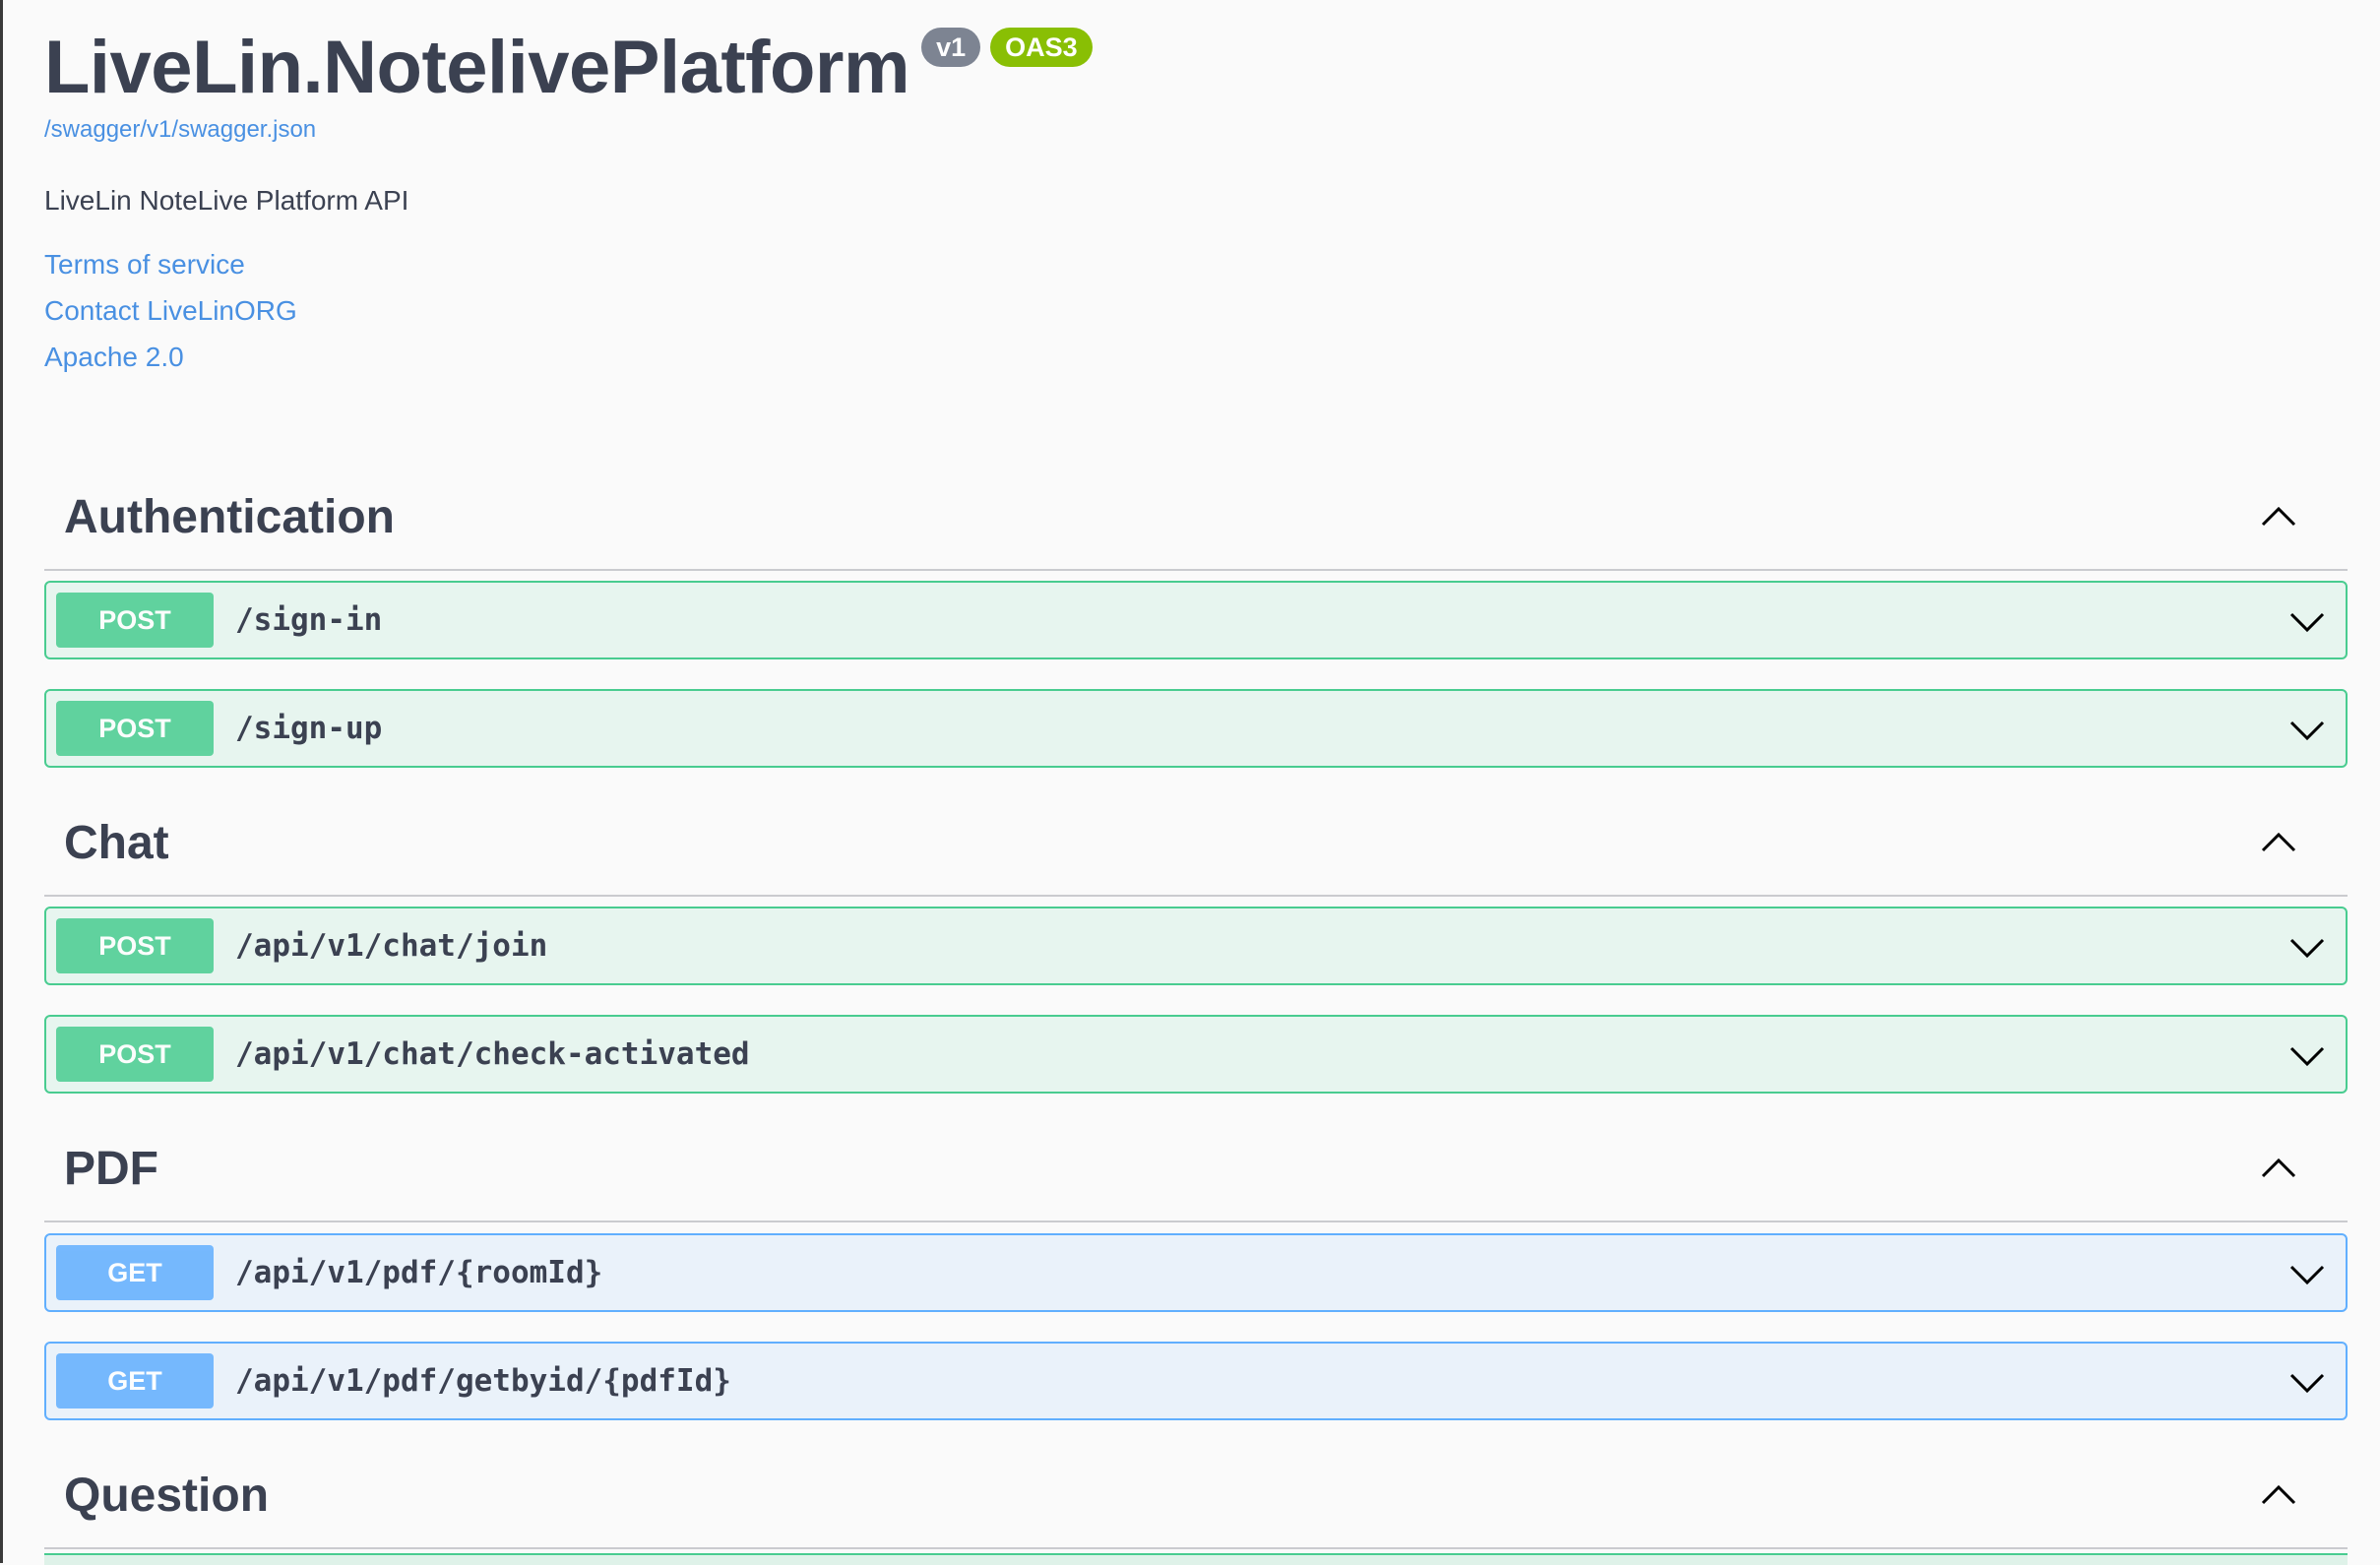 This screenshot has width=2380, height=1565. I want to click on terms-of-service-link: Terms of service, so click(144, 265).